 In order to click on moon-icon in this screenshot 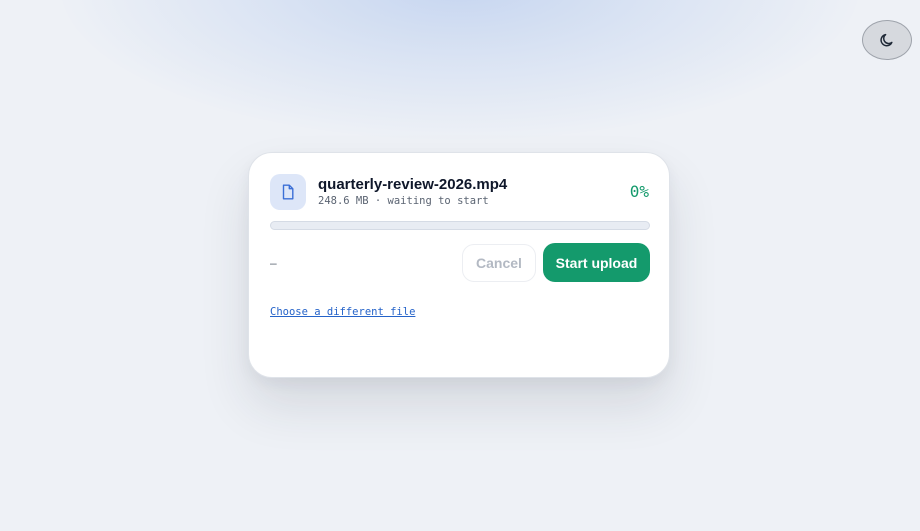, I will do `click(887, 40)`.